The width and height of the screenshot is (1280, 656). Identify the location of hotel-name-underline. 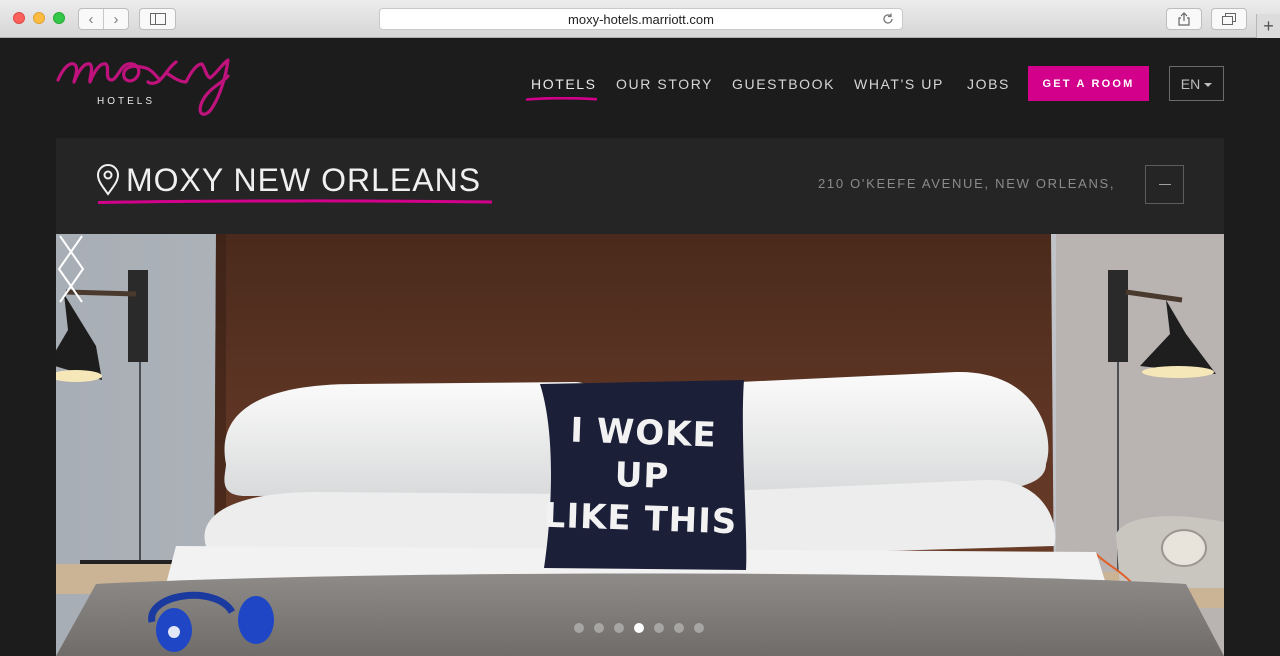
(295, 201).